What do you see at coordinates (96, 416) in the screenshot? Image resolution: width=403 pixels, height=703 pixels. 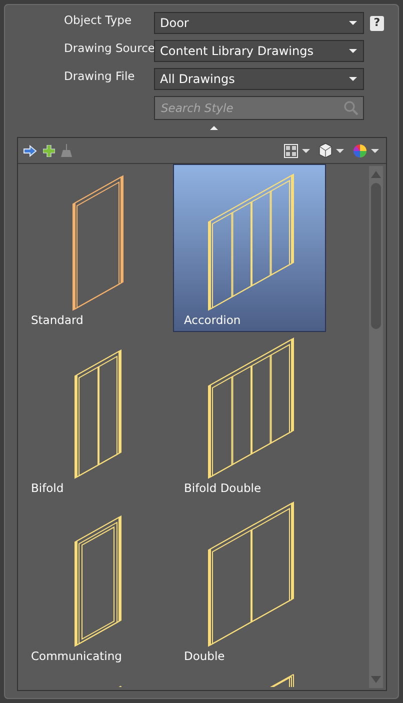 I see `style-tile: Bifold` at bounding box center [96, 416].